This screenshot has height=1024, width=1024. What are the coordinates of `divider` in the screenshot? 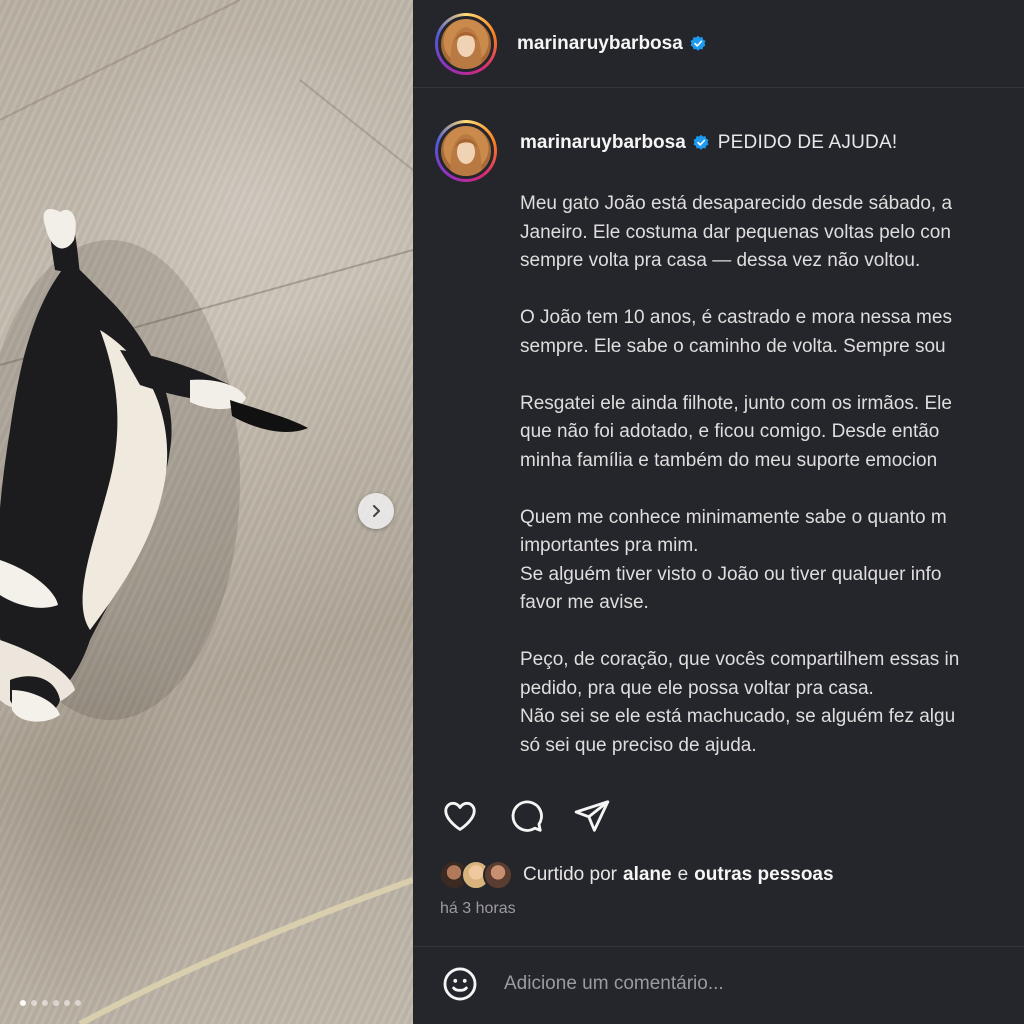 It's located at (718, 946).